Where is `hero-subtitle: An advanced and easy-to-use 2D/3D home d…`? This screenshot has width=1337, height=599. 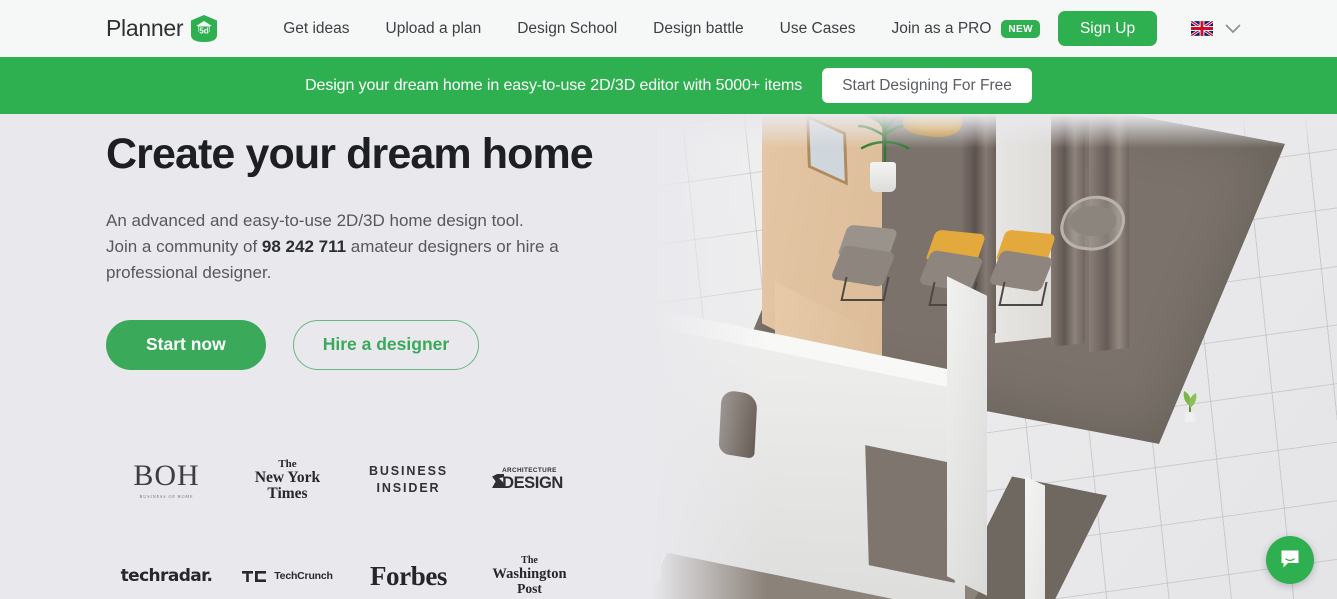
hero-subtitle: An advanced and easy-to-use 2D/3D home d… is located at coordinates (349, 247).